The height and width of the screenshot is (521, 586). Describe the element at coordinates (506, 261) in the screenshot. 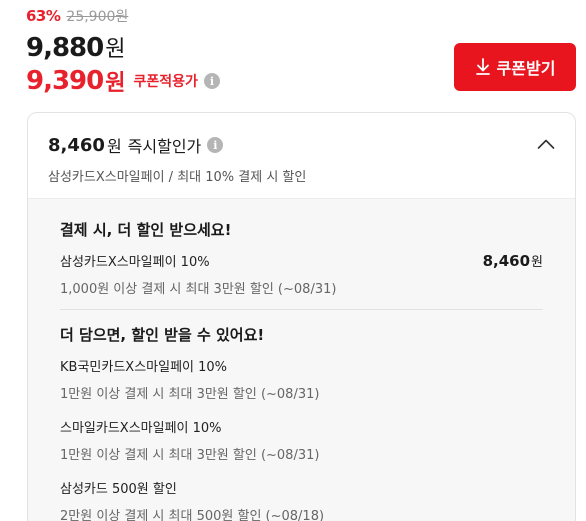

I see `offer-price-value: 8,460` at that location.